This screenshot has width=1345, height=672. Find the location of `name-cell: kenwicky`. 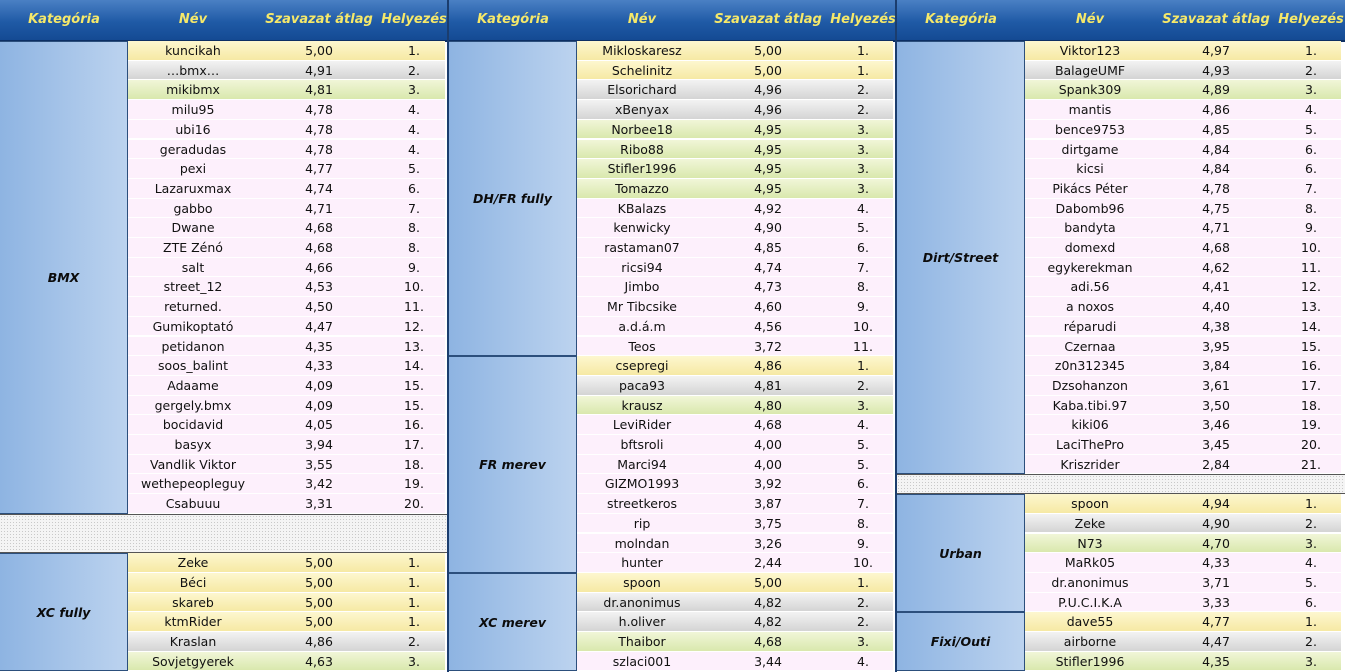

name-cell: kenwicky is located at coordinates (642, 228).